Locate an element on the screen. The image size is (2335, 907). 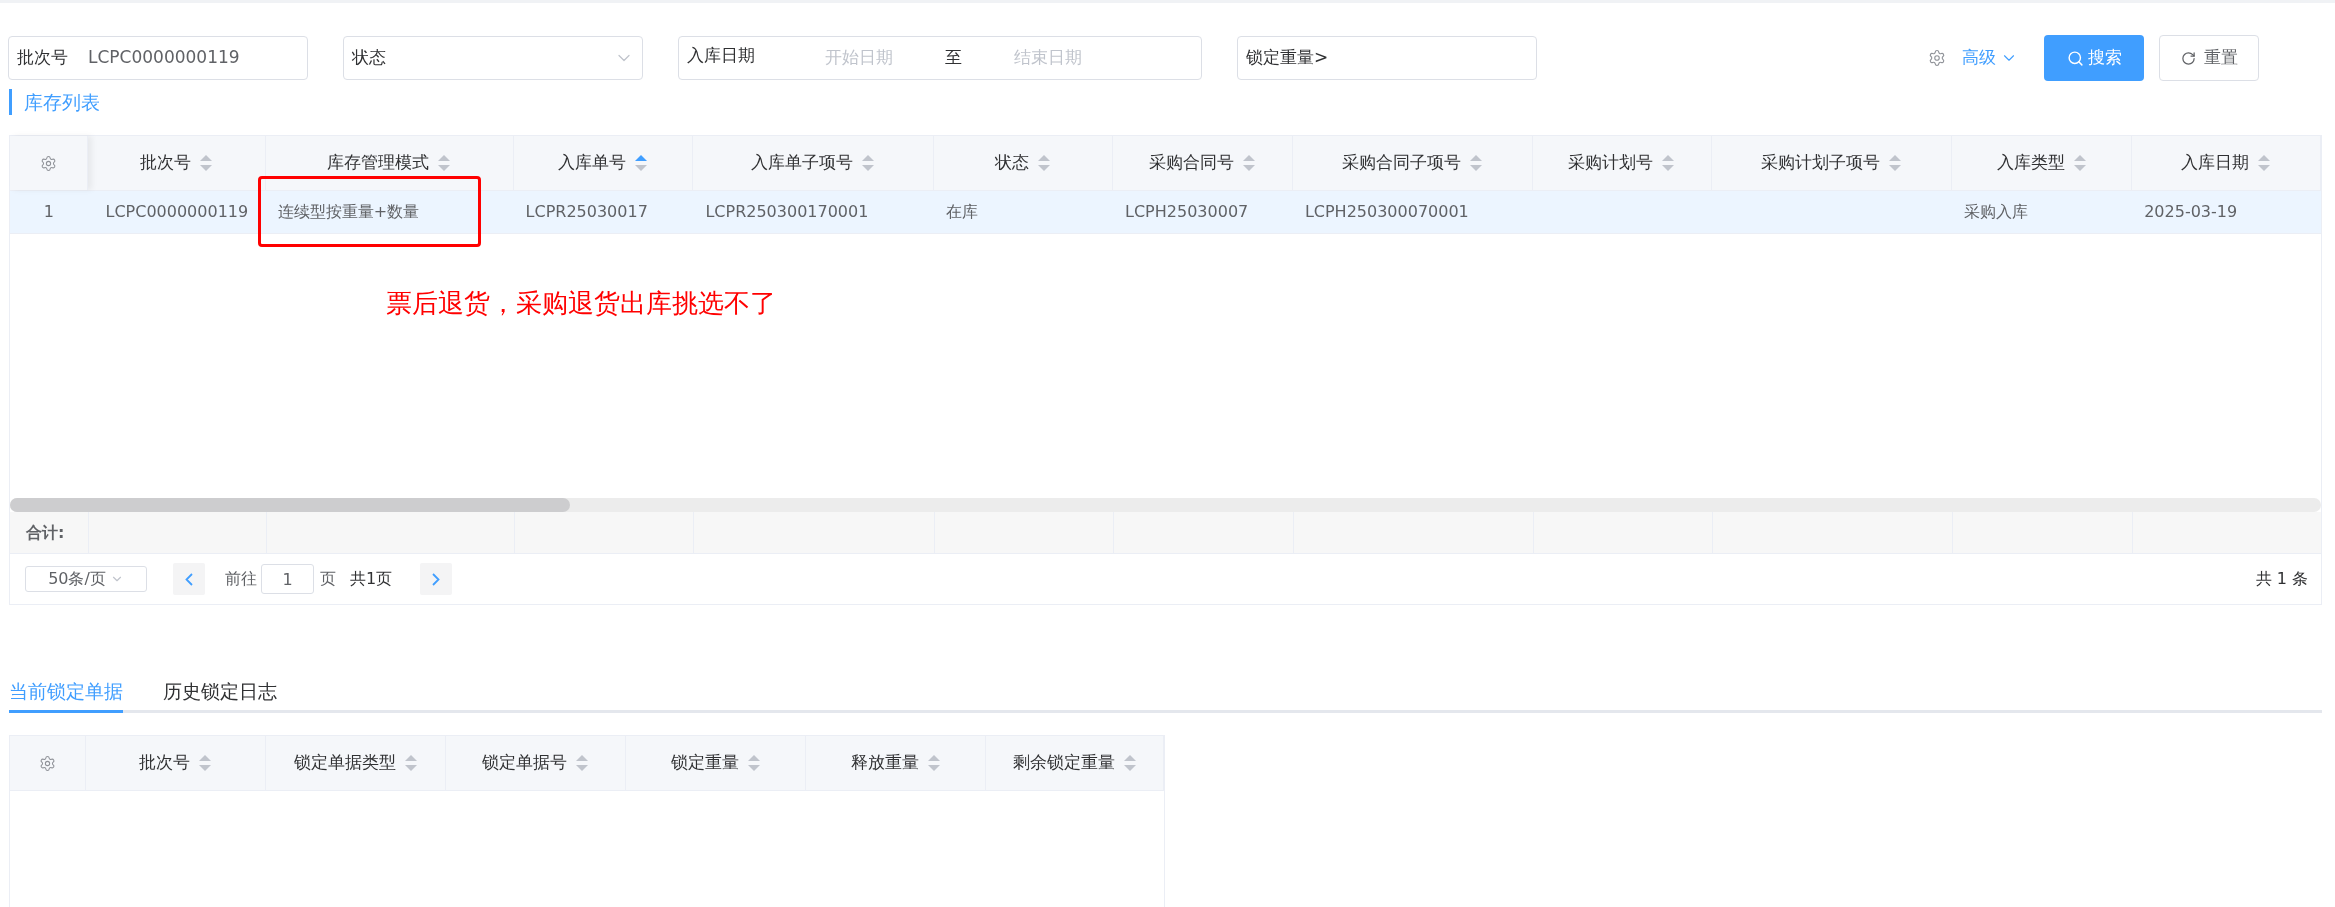
status-select: 状态 is located at coordinates (493, 58).